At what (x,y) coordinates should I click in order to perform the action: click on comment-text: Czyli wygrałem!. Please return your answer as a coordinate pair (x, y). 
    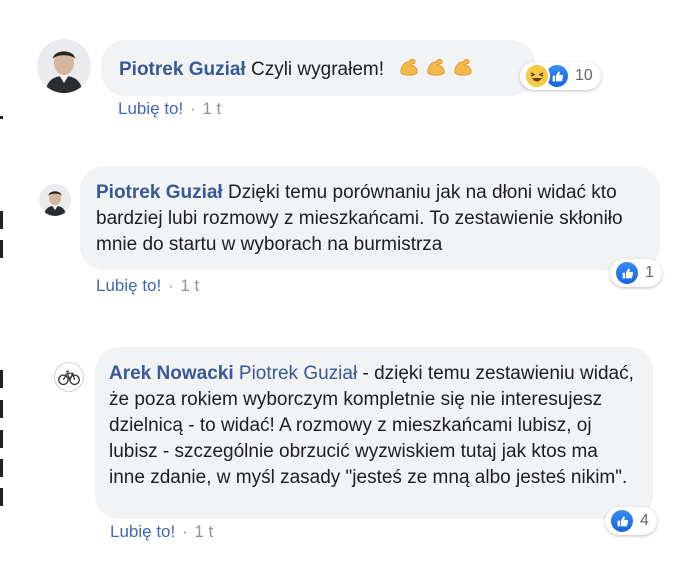
    Looking at the image, I should click on (317, 69).